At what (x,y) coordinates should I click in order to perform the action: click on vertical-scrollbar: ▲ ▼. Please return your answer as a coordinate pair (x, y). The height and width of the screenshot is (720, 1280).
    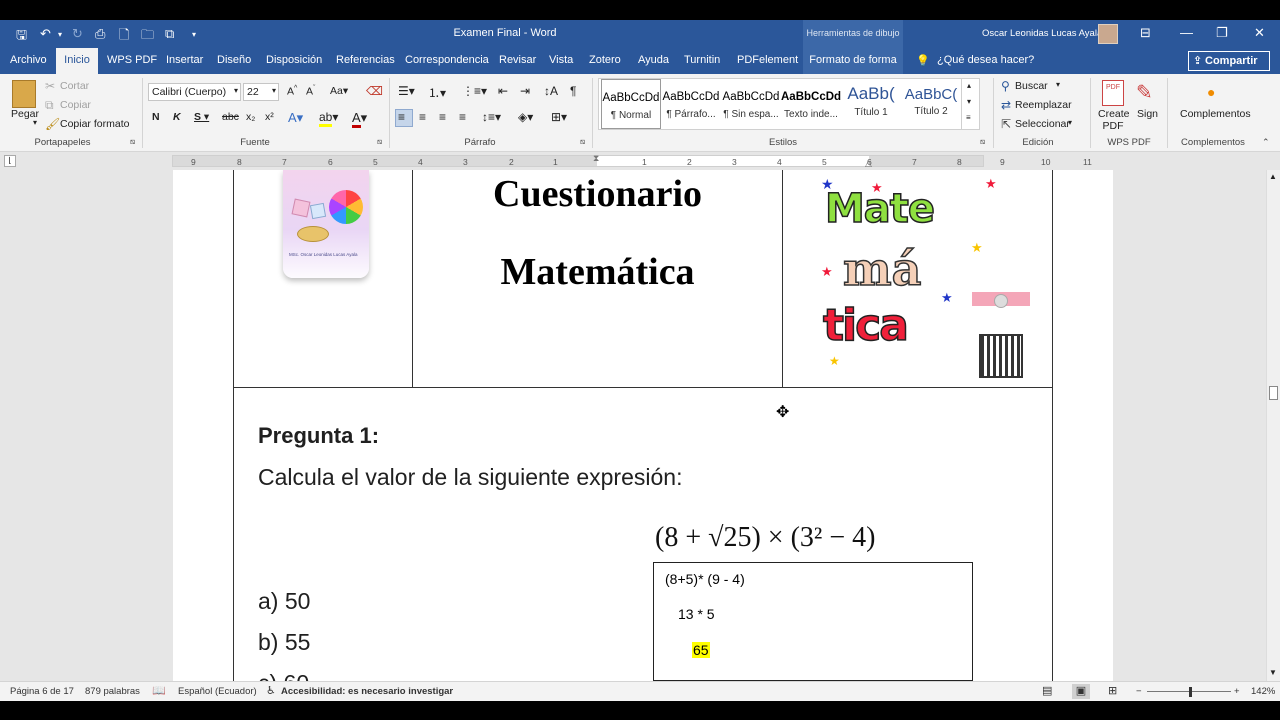
    Looking at the image, I should click on (1273, 425).